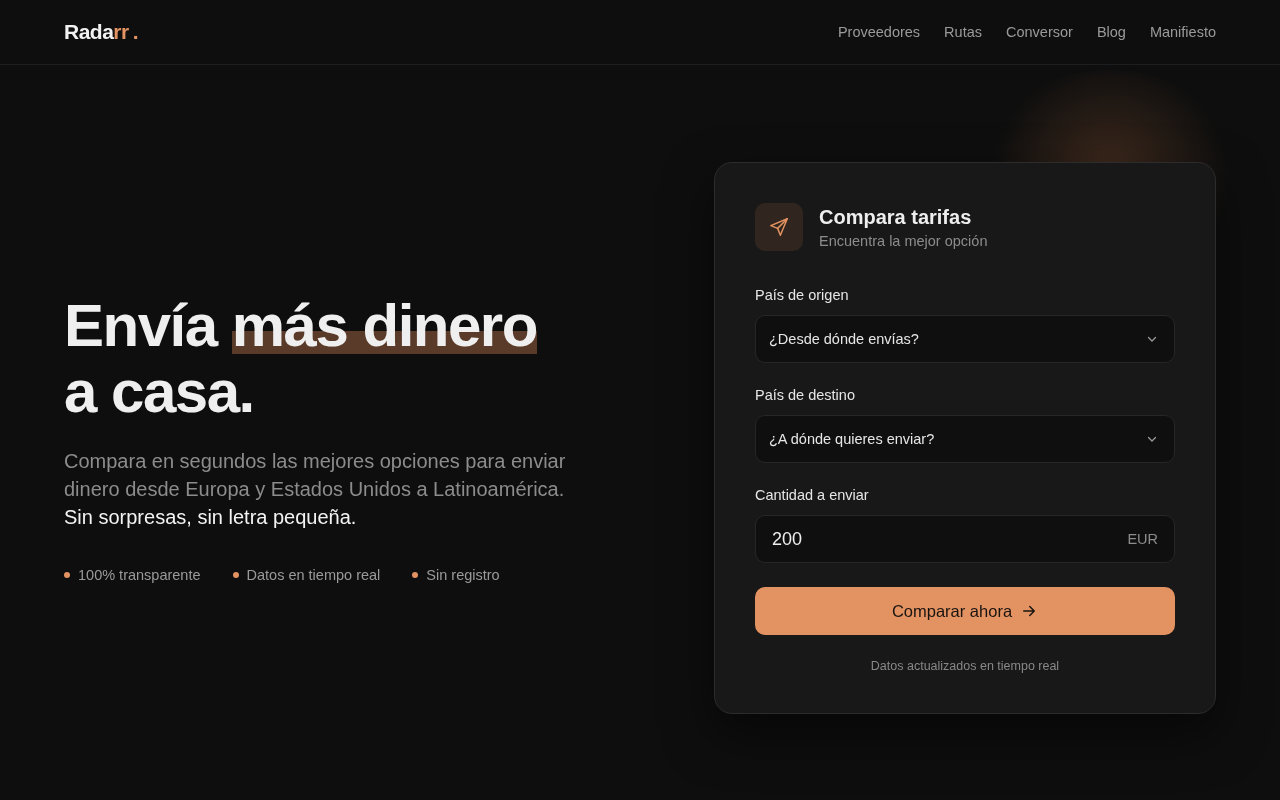 The height and width of the screenshot is (800, 1280). What do you see at coordinates (903, 240) in the screenshot?
I see `card-subtitle: Encuentra la mejor opción` at bounding box center [903, 240].